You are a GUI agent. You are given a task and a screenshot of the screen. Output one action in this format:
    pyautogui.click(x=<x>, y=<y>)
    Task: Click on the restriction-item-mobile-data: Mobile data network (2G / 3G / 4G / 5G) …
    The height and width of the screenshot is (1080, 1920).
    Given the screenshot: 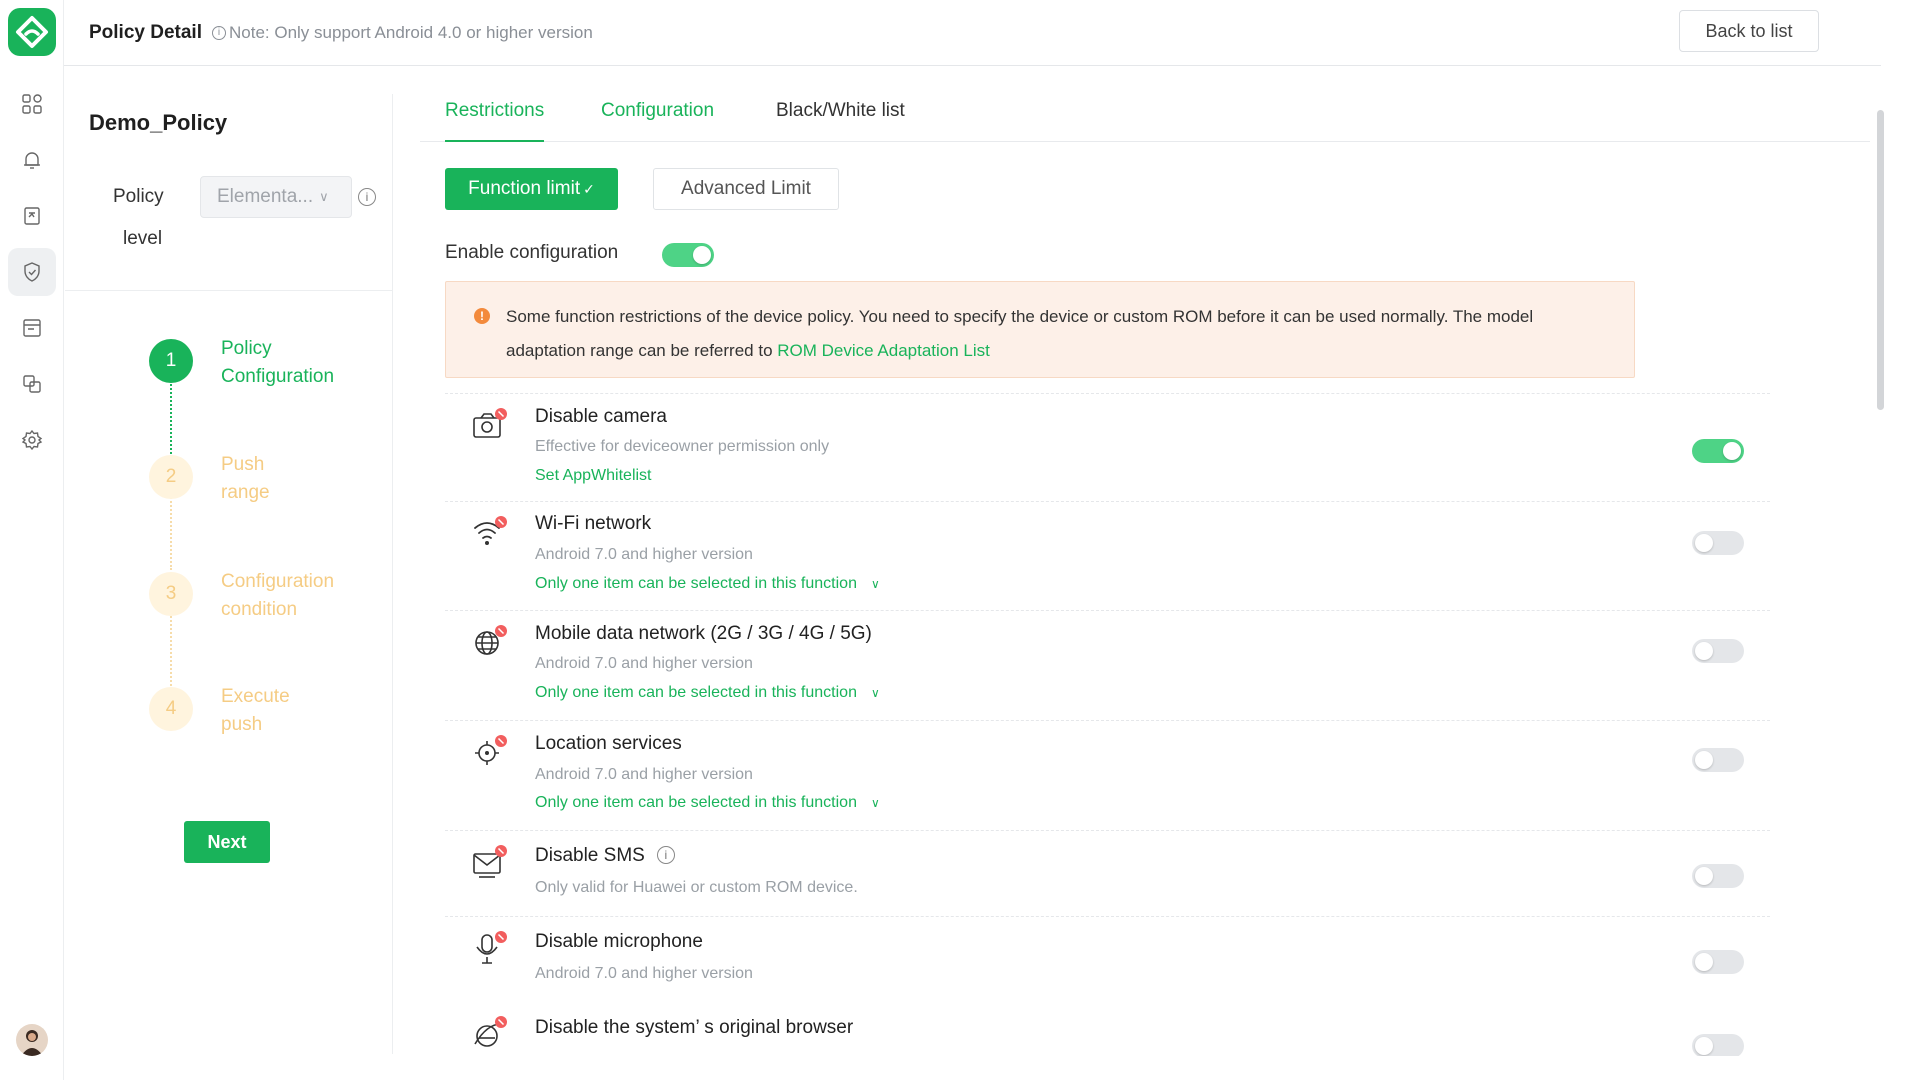 What is the action you would take?
    pyautogui.click(x=1107, y=665)
    